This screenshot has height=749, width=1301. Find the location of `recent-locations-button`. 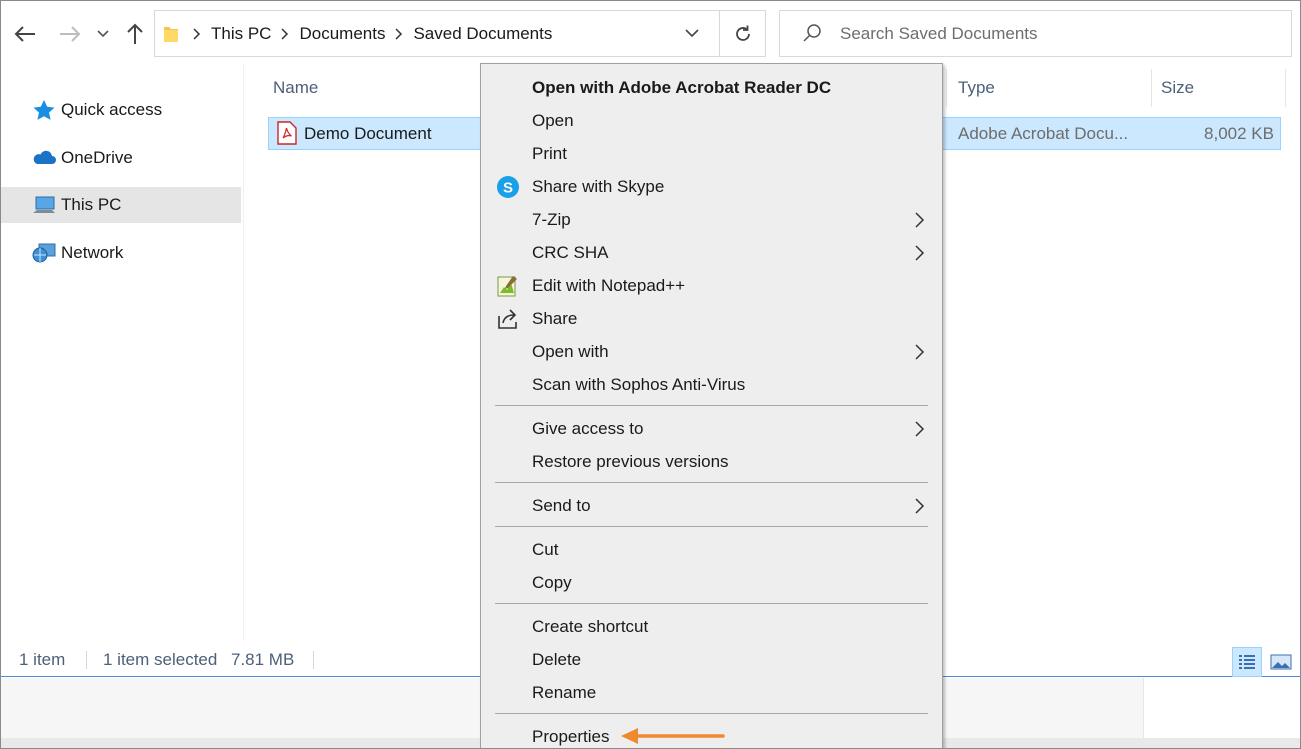

recent-locations-button is located at coordinates (103, 34).